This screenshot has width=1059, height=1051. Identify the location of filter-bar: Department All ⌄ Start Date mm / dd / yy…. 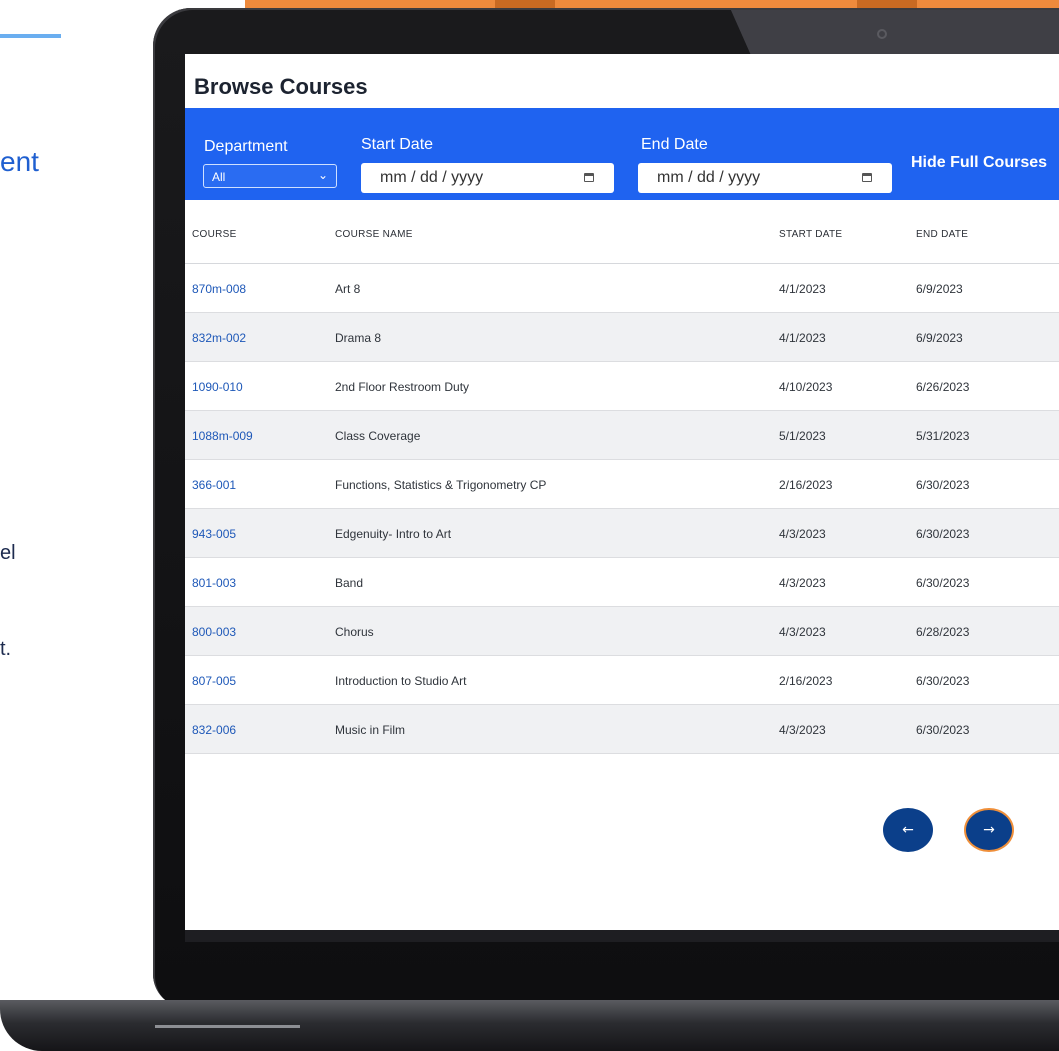
(622, 154).